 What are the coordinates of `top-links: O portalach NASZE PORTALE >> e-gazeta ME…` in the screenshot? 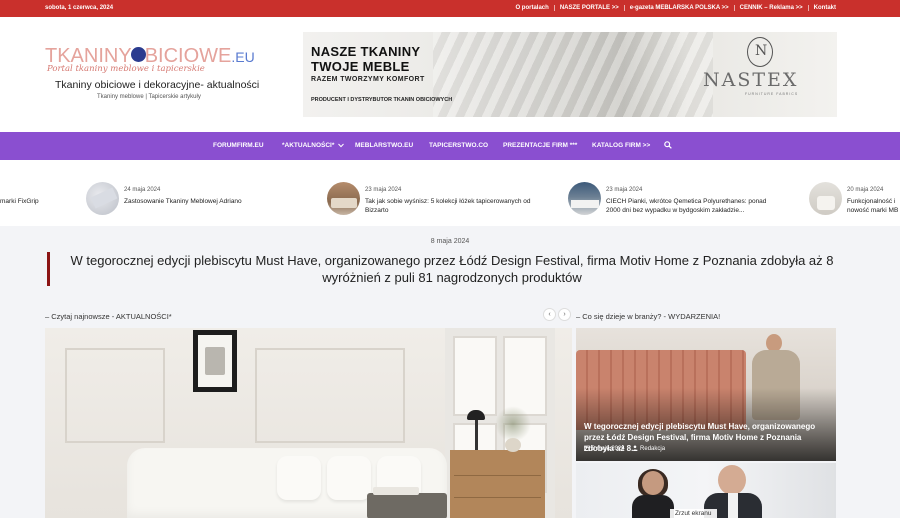 It's located at (673, 8).